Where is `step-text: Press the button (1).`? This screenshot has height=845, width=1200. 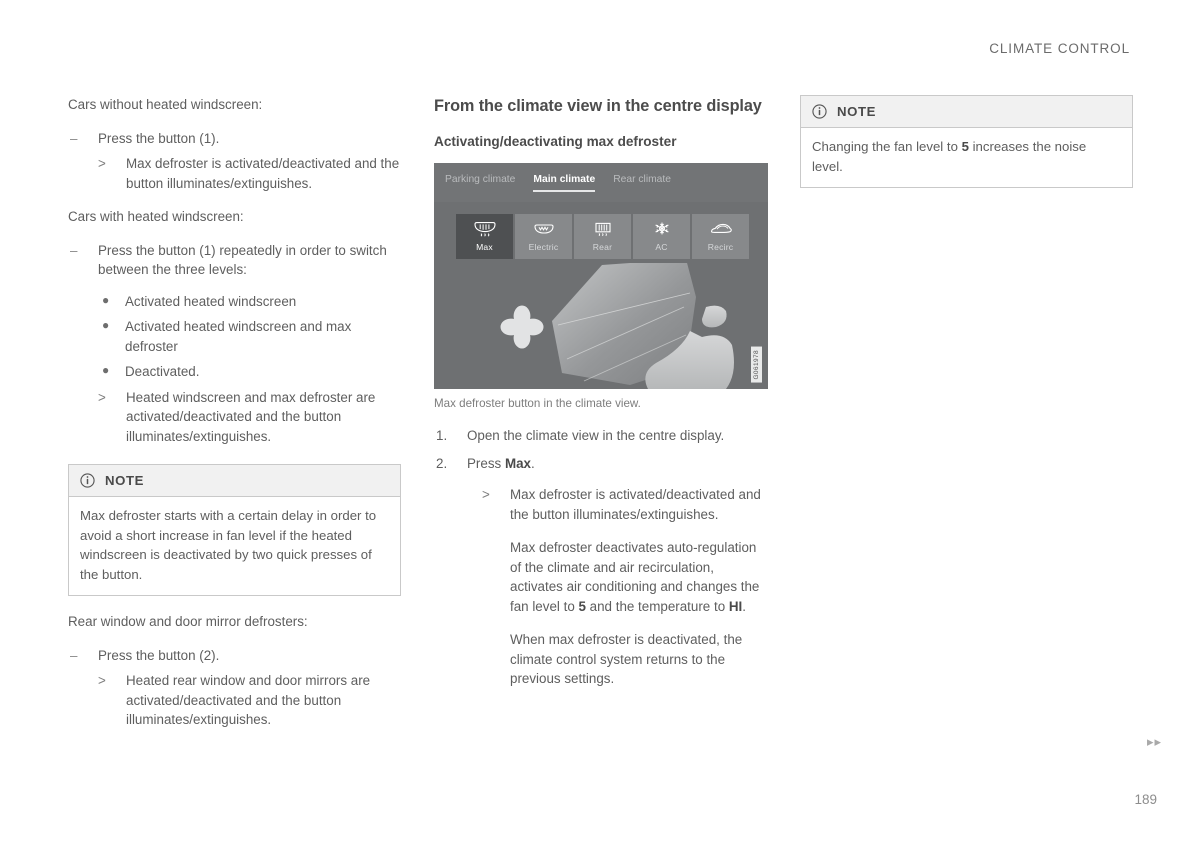
step-text: Press the button (1). is located at coordinates (159, 138).